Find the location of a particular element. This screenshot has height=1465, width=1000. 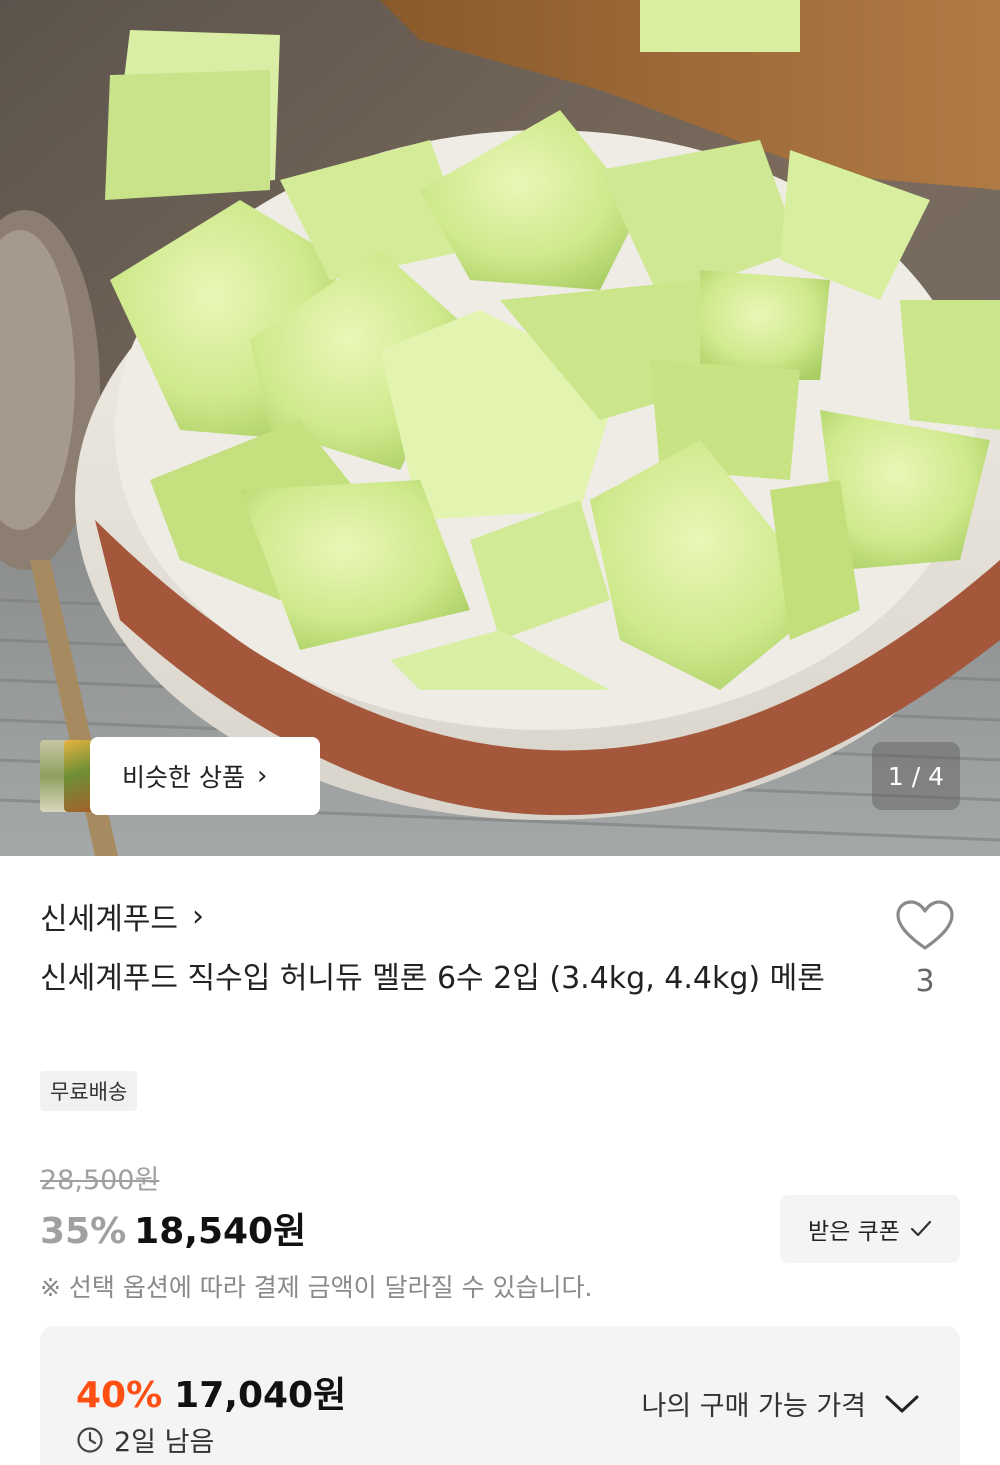

free-shipping-badge: 무료배송 is located at coordinates (89, 1091).